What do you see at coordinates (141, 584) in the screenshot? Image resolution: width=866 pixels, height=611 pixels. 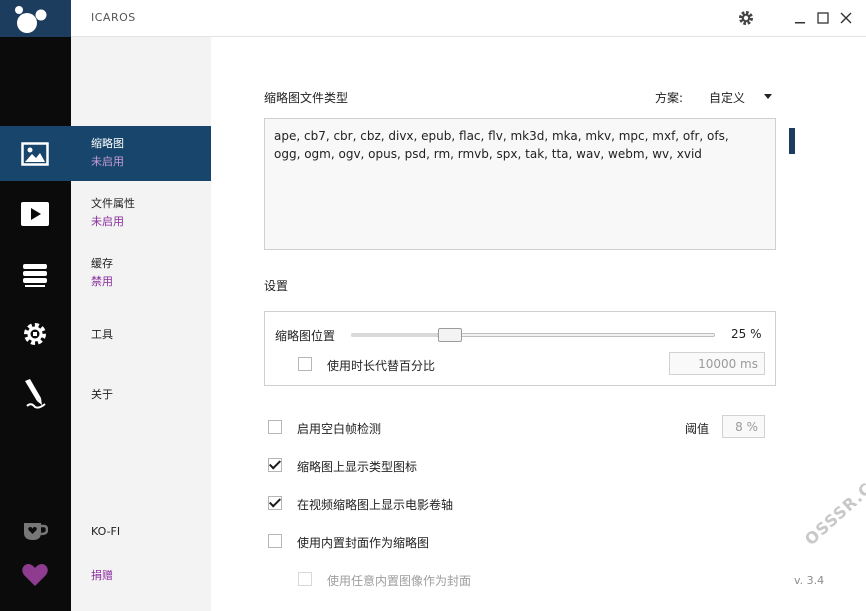 I see `nav-item-donate: 捐赠` at bounding box center [141, 584].